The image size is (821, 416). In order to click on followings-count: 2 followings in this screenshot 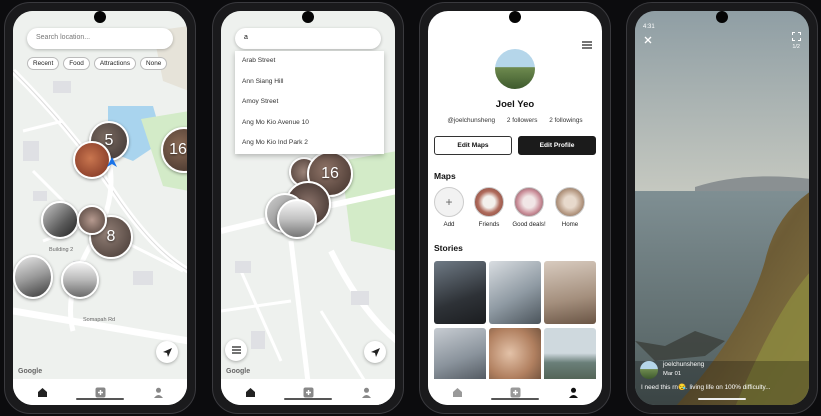, I will do `click(565, 120)`.